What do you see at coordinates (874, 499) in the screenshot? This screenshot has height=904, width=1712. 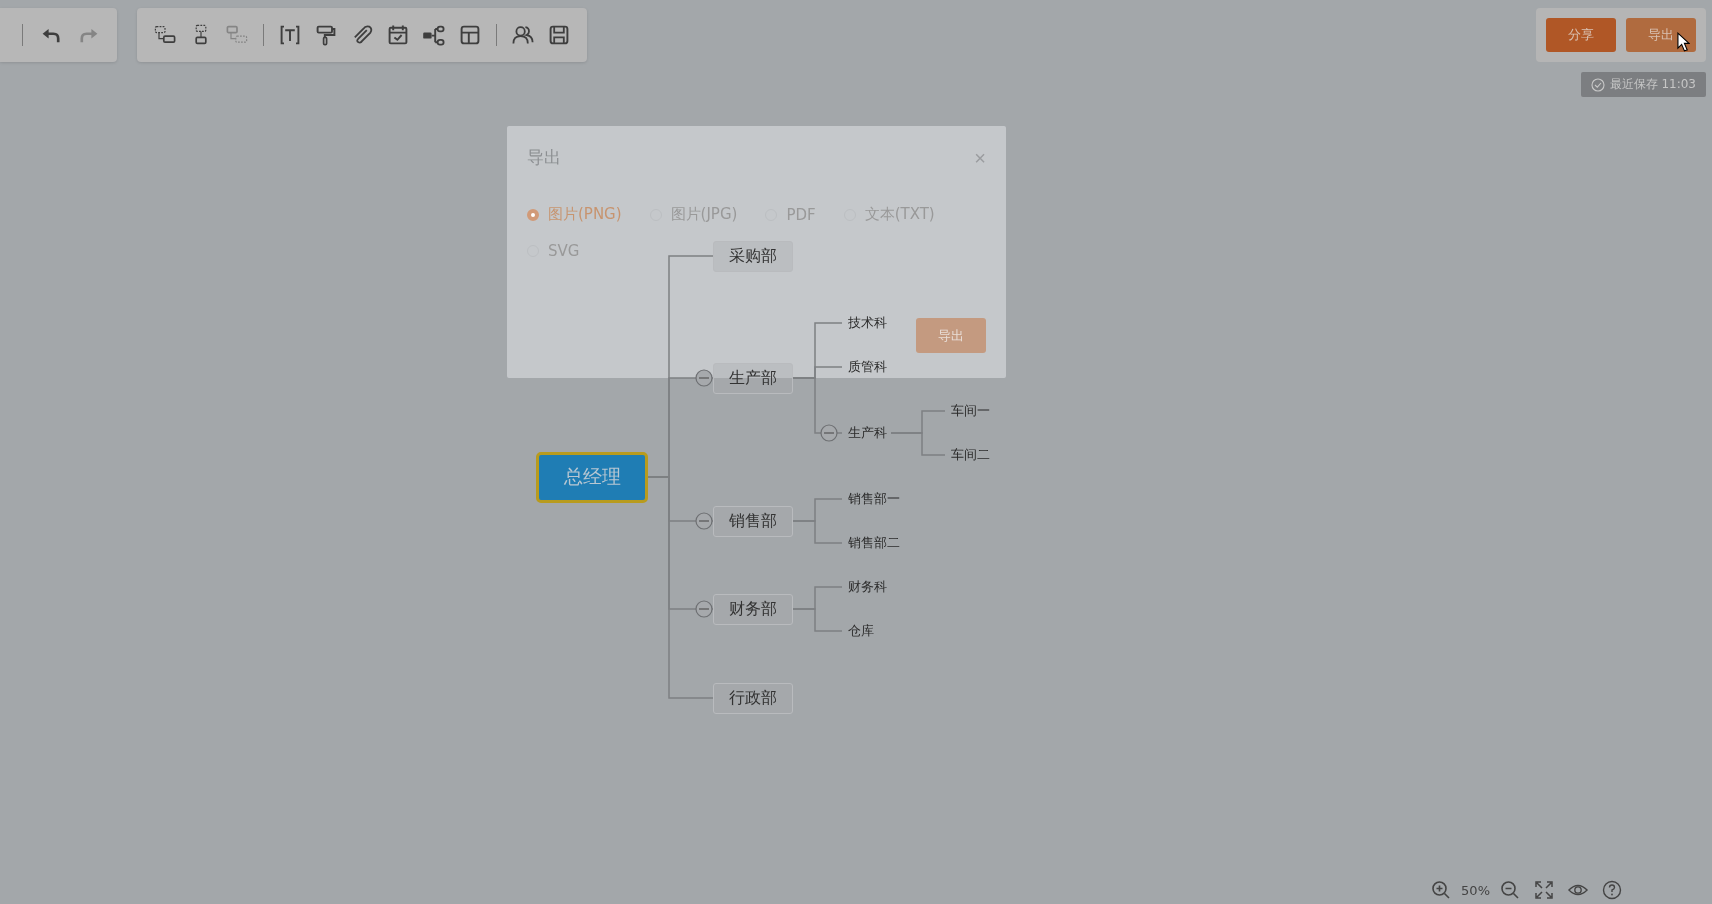 I see `subtopic-label: 销售部一` at bounding box center [874, 499].